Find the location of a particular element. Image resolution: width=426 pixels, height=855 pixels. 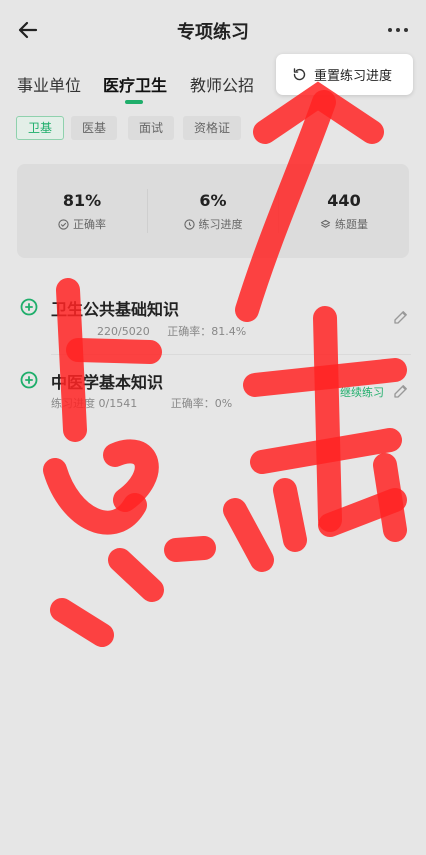

divider is located at coordinates (231, 354).